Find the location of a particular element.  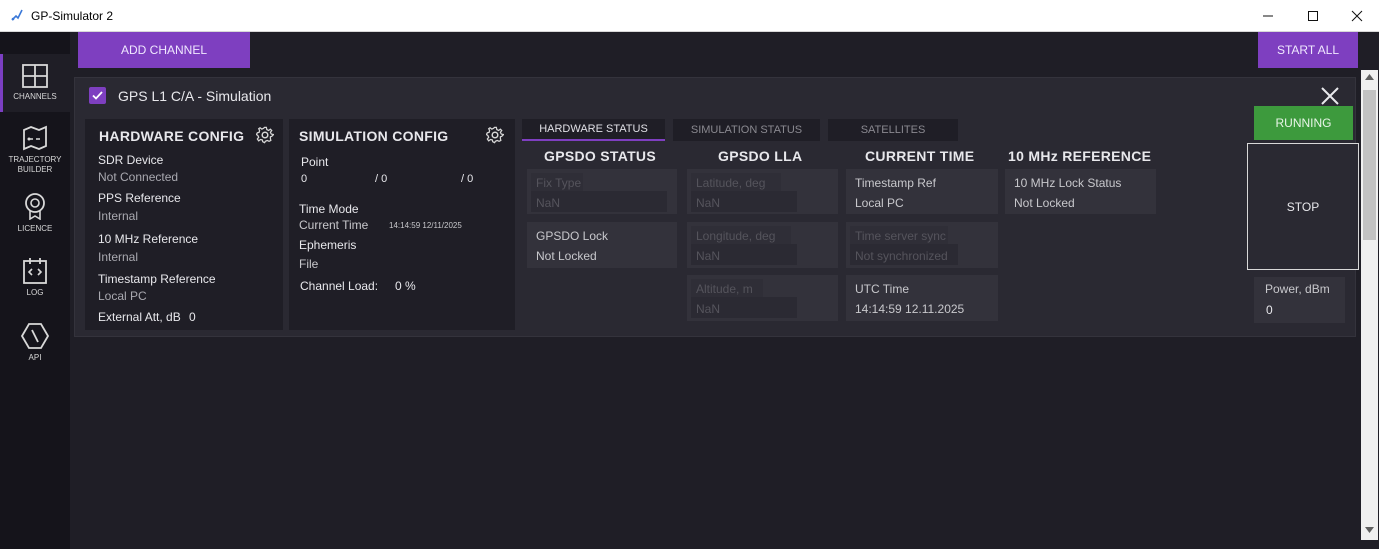

maximize-icon is located at coordinates (1313, 16).